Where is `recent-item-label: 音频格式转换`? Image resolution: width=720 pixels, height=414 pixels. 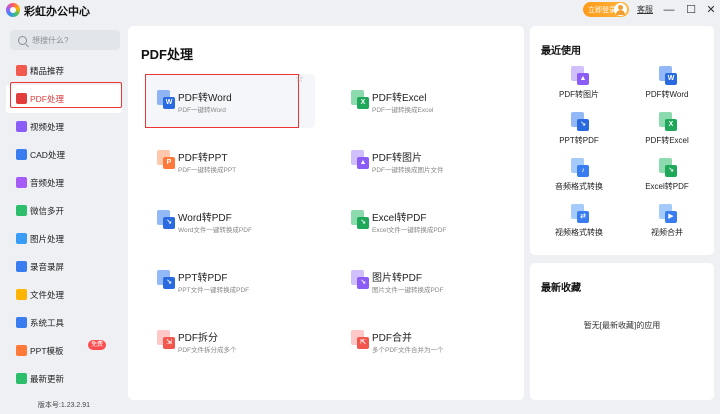 recent-item-label: 音频格式转换 is located at coordinates (579, 186).